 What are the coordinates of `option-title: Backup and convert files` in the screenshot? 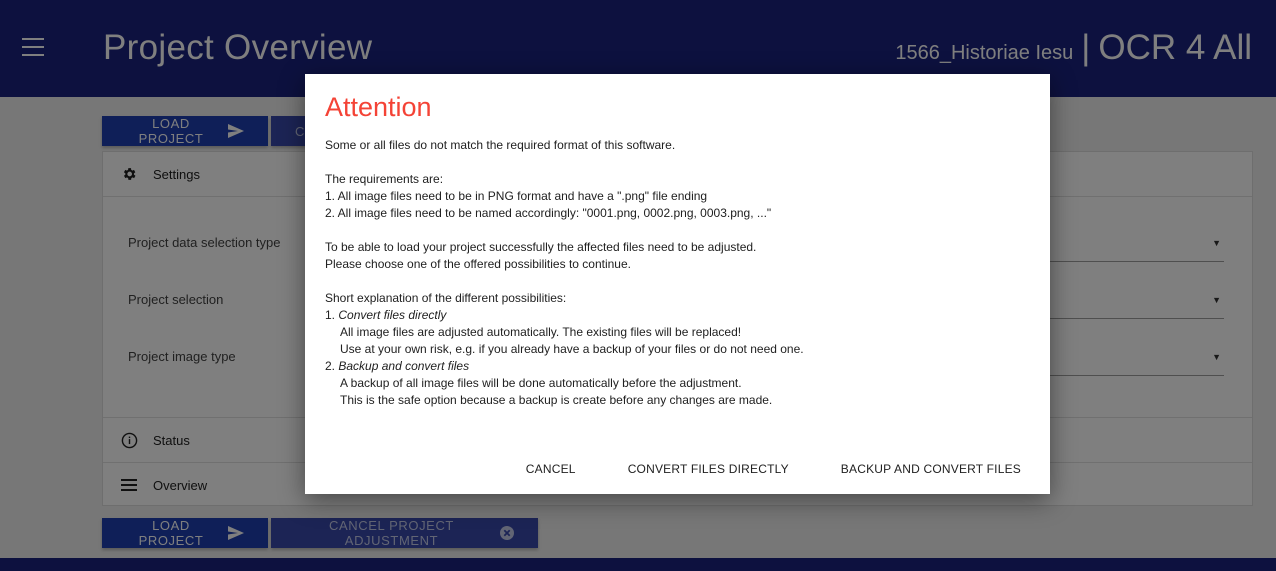 It's located at (404, 366).